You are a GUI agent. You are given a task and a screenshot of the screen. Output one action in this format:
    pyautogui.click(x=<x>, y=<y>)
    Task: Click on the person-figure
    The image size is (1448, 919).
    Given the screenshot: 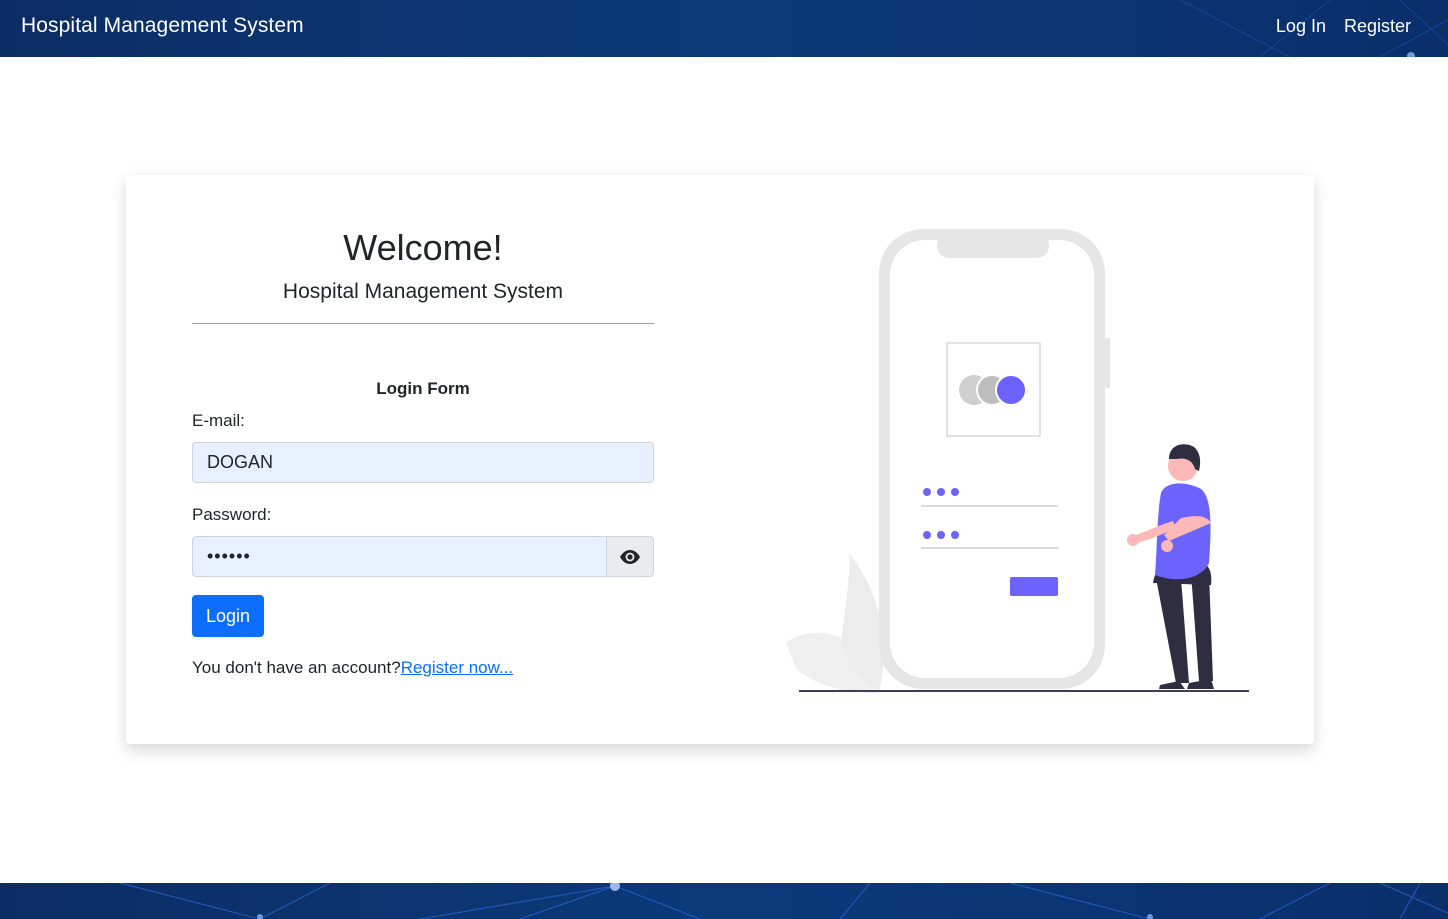 What is the action you would take?
    pyautogui.click(x=1170, y=566)
    